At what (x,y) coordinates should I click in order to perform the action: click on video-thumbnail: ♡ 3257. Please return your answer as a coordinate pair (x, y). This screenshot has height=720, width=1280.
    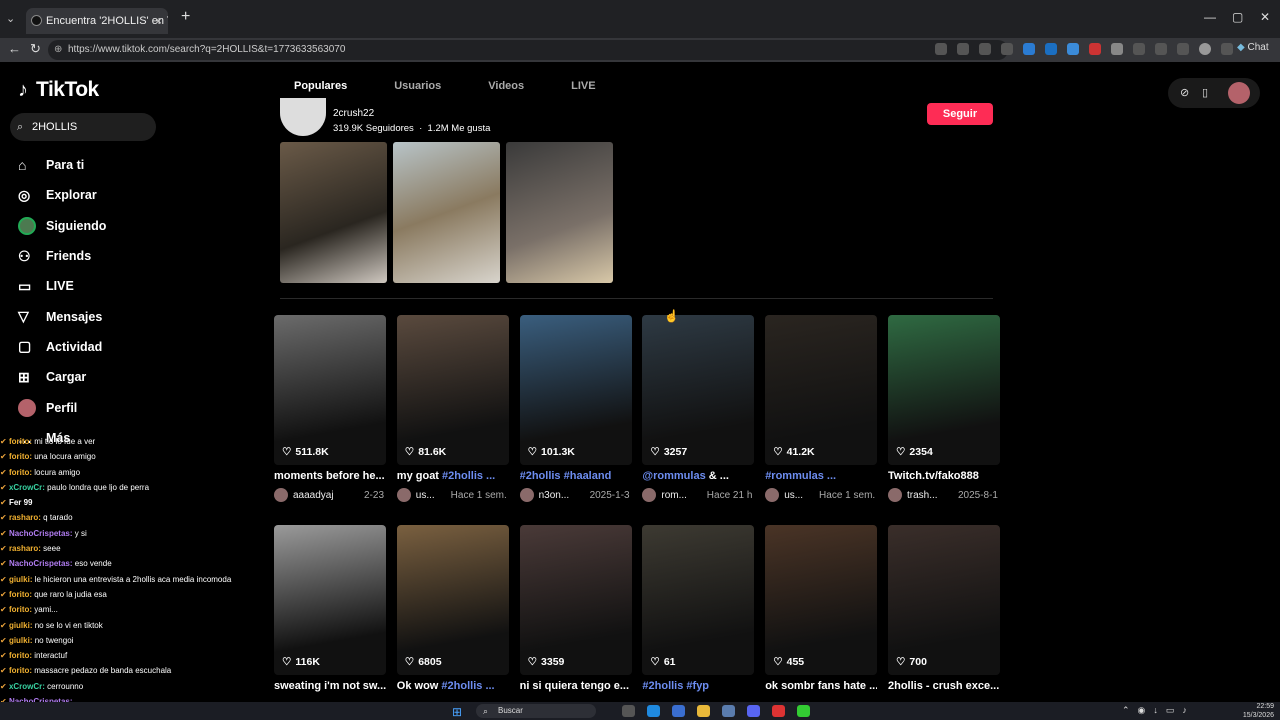
    Looking at the image, I should click on (698, 390).